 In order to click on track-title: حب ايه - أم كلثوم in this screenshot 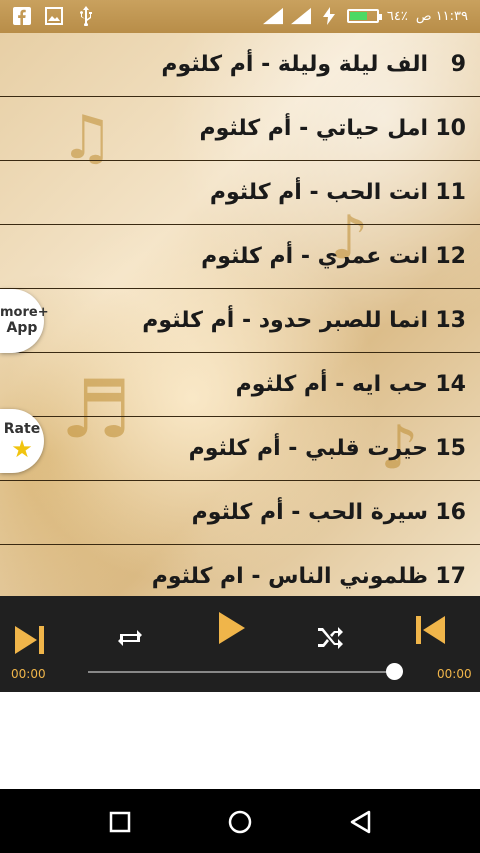, I will do `click(331, 384)`.